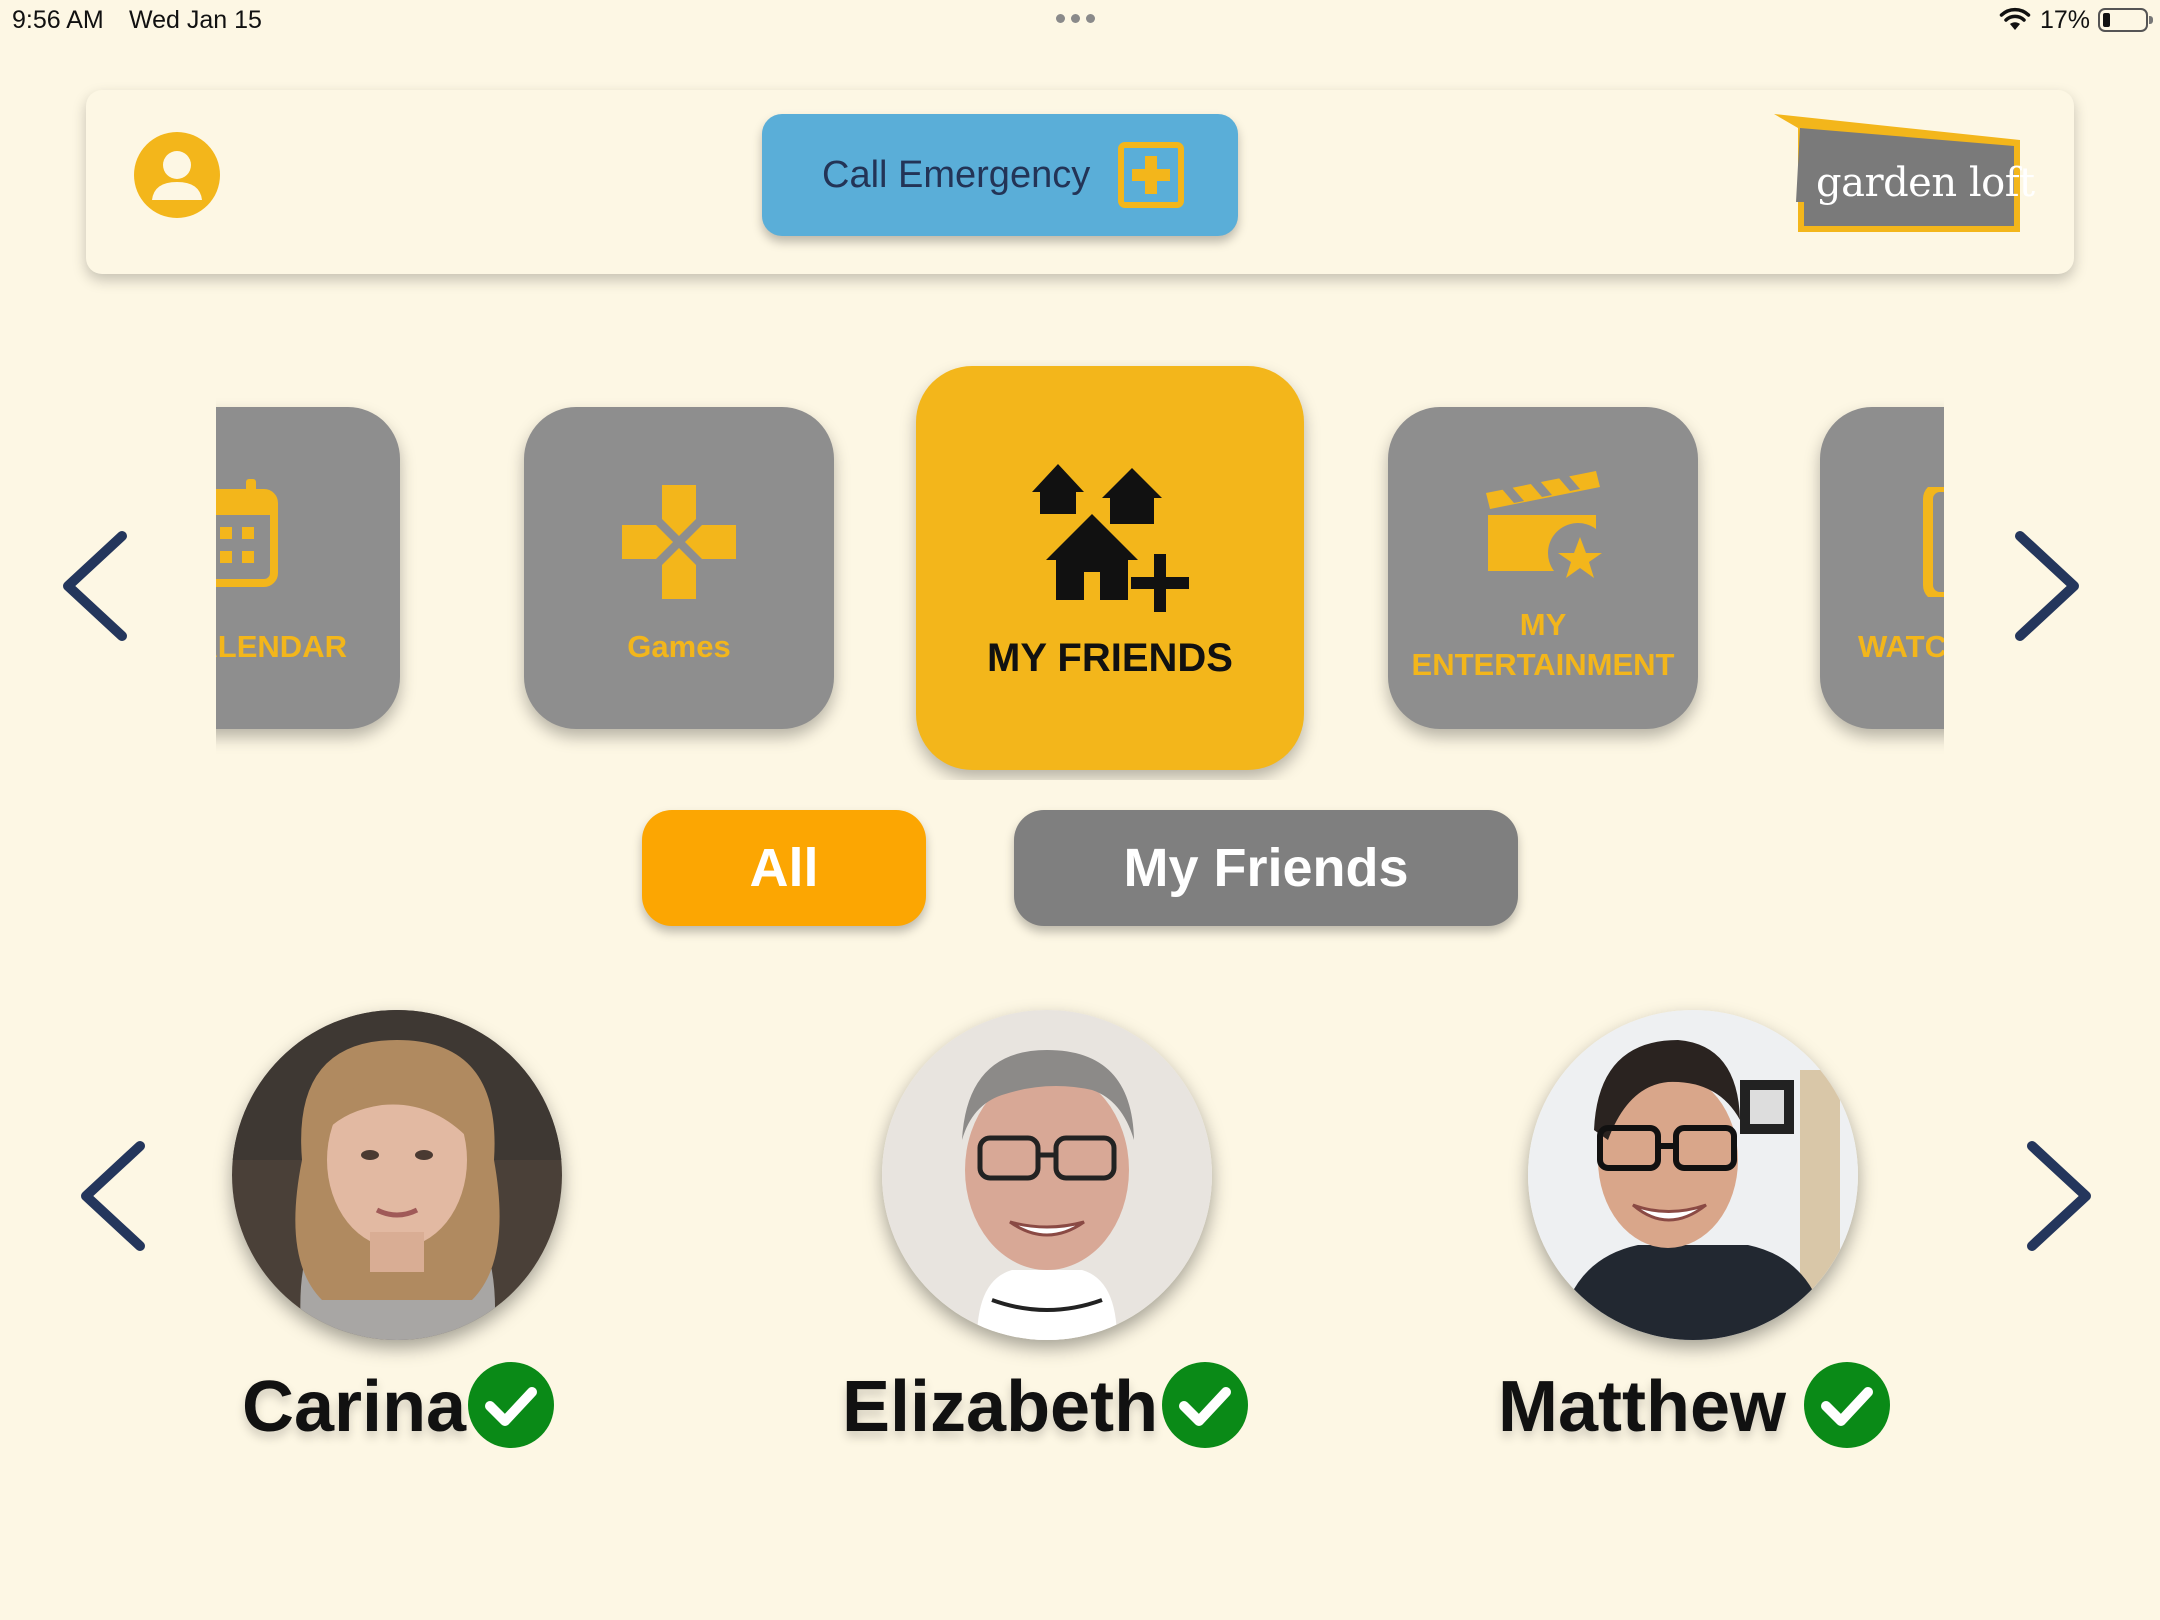 This screenshot has width=2160, height=1620. Describe the element at coordinates (784, 868) in the screenshot. I see `filter-all-button: All` at that location.